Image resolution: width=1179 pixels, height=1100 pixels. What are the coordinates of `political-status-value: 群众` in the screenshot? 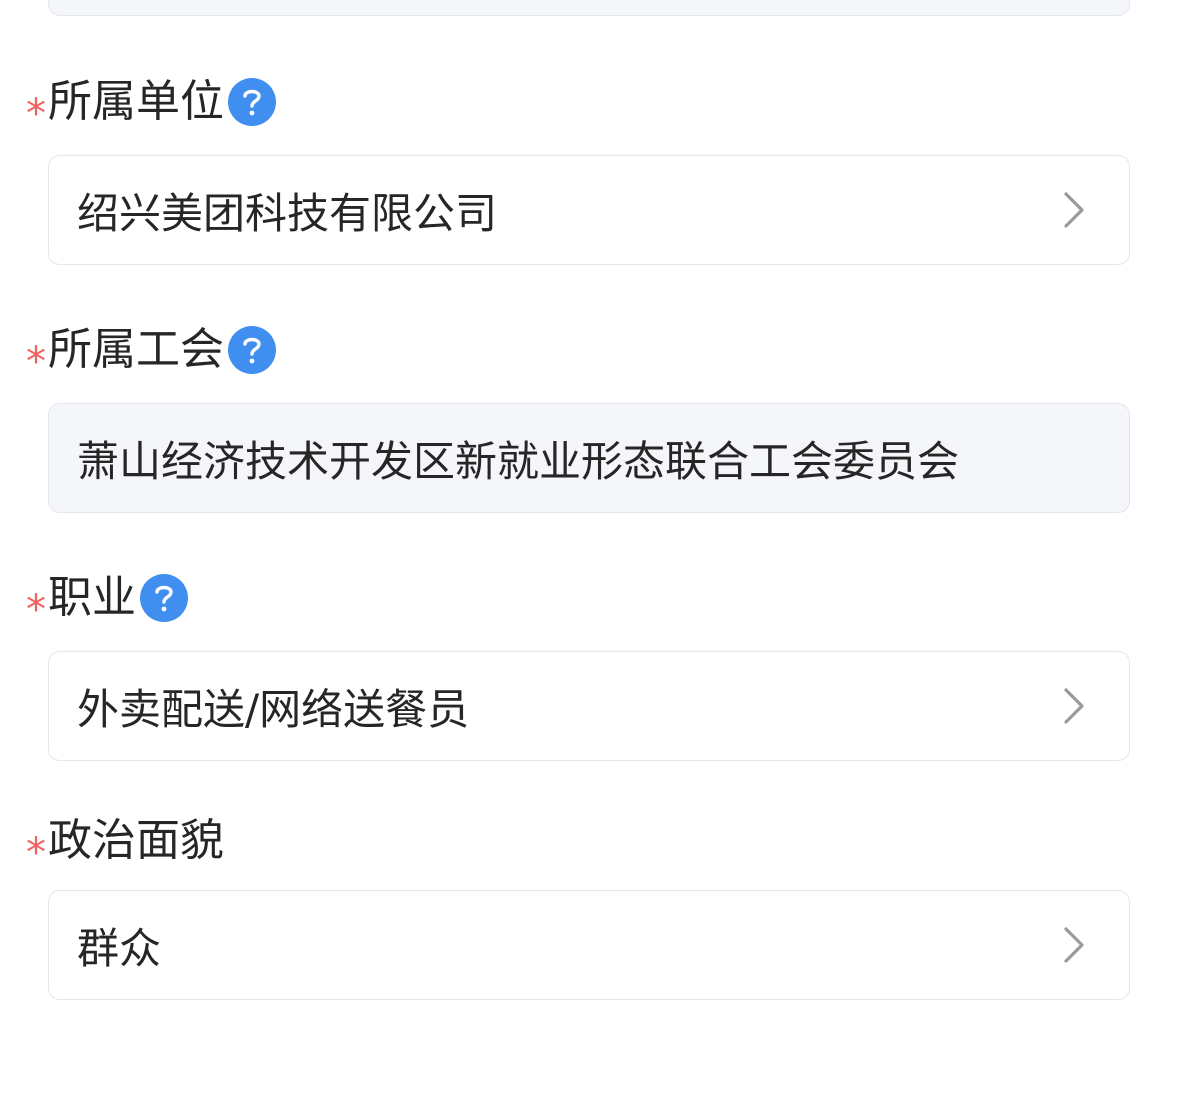 It's located at (119, 948).